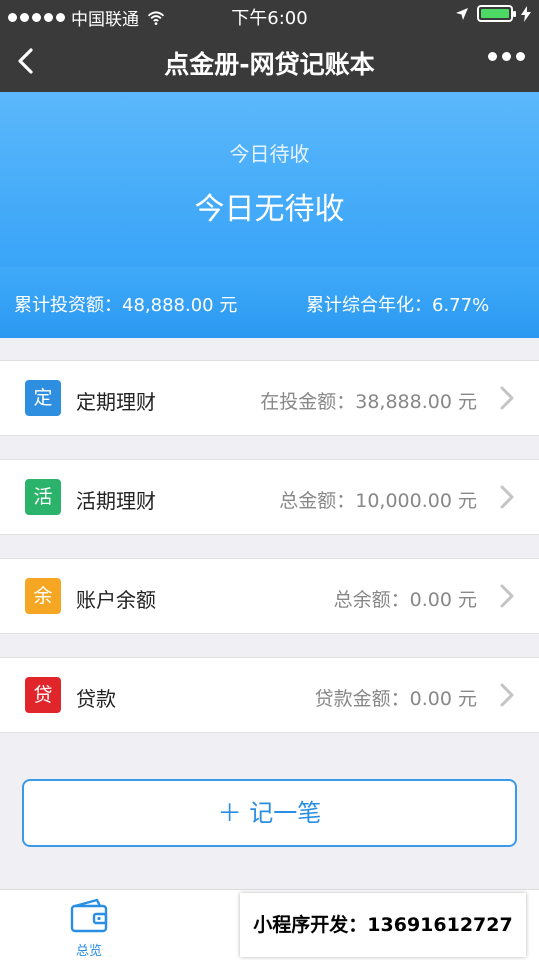  Describe the element at coordinates (368, 402) in the screenshot. I see `account-amount: 在投金额：38,888.00 元` at that location.